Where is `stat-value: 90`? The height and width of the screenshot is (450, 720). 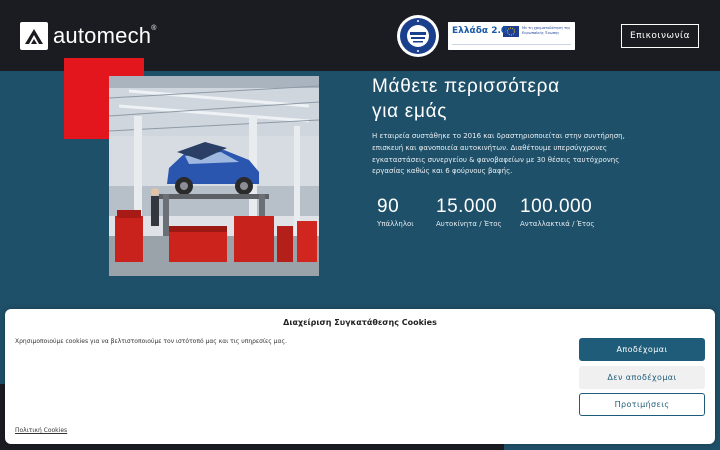 stat-value: 90 is located at coordinates (388, 206).